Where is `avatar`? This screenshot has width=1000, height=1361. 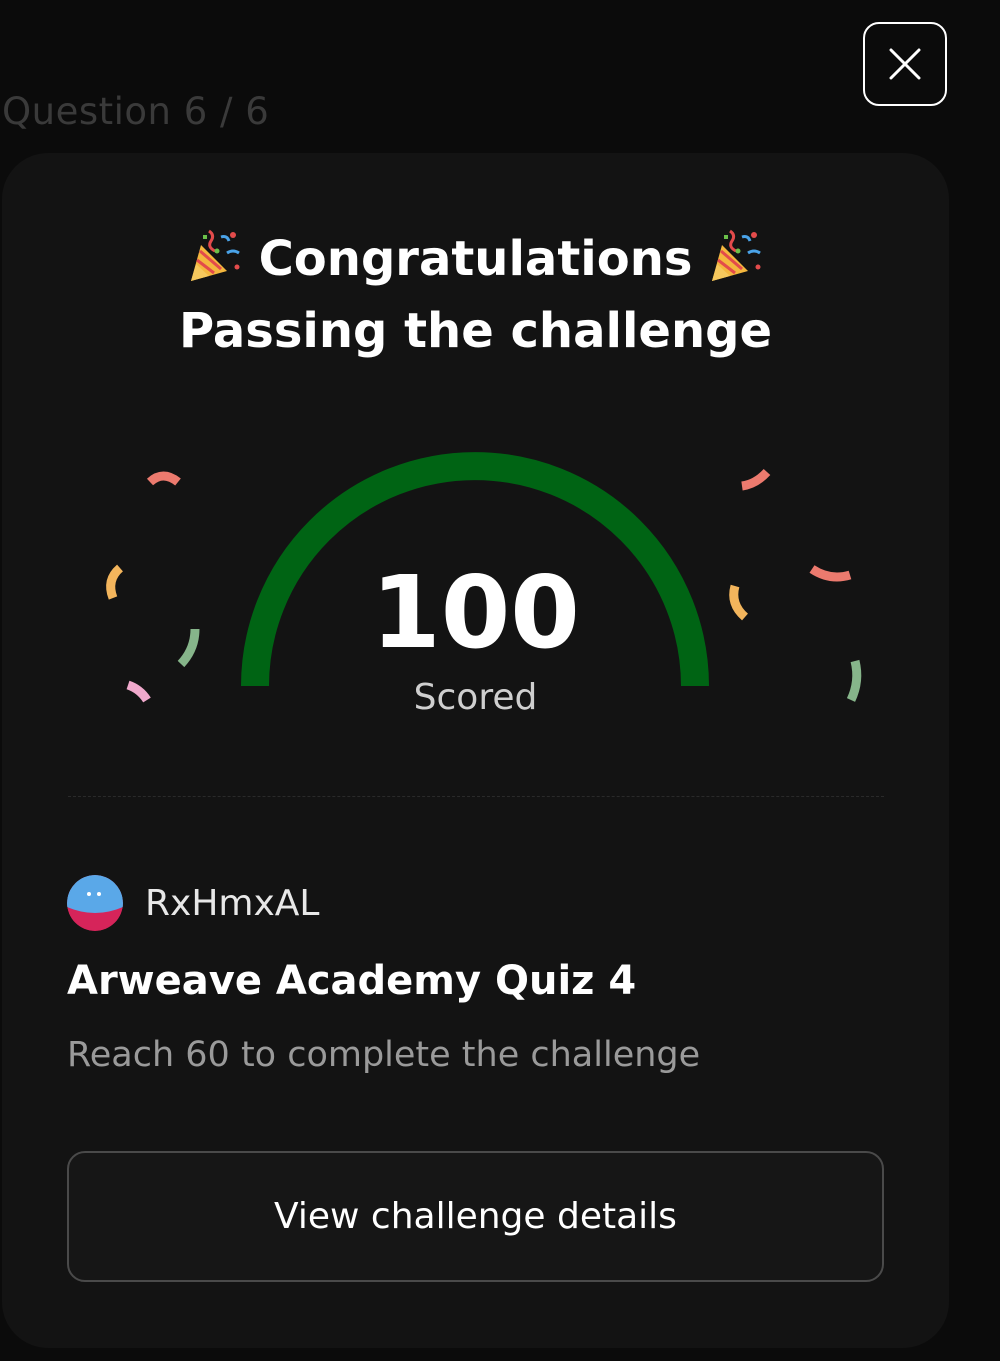 avatar is located at coordinates (95, 903).